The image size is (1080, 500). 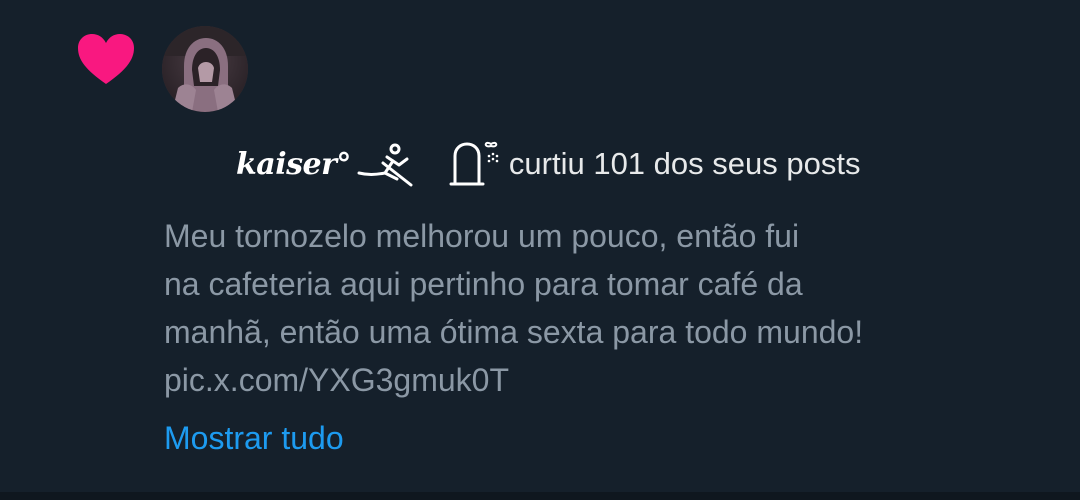 I want to click on notification-action-text: curtiu 101 dos seus posts, so click(x=684, y=163).